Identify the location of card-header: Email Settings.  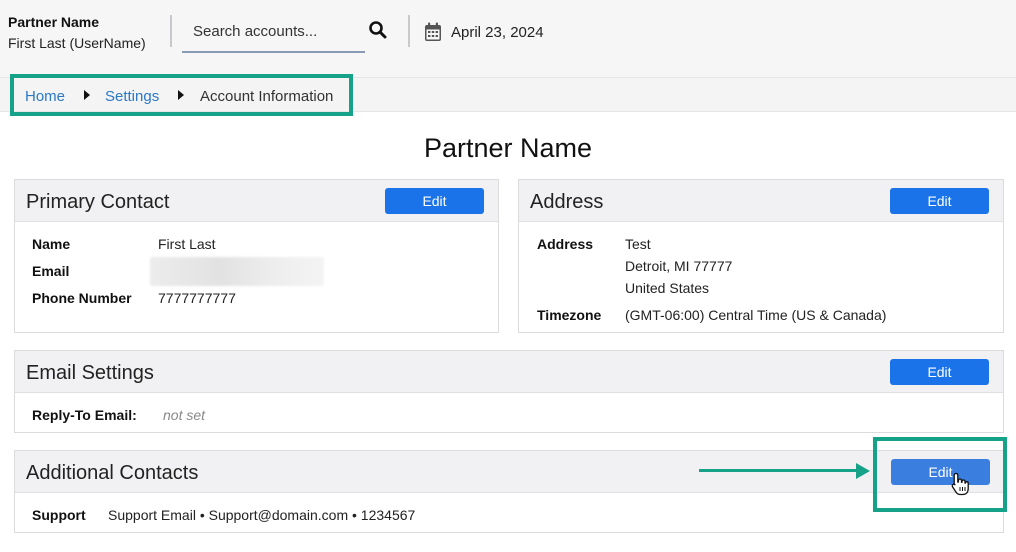
(509, 372).